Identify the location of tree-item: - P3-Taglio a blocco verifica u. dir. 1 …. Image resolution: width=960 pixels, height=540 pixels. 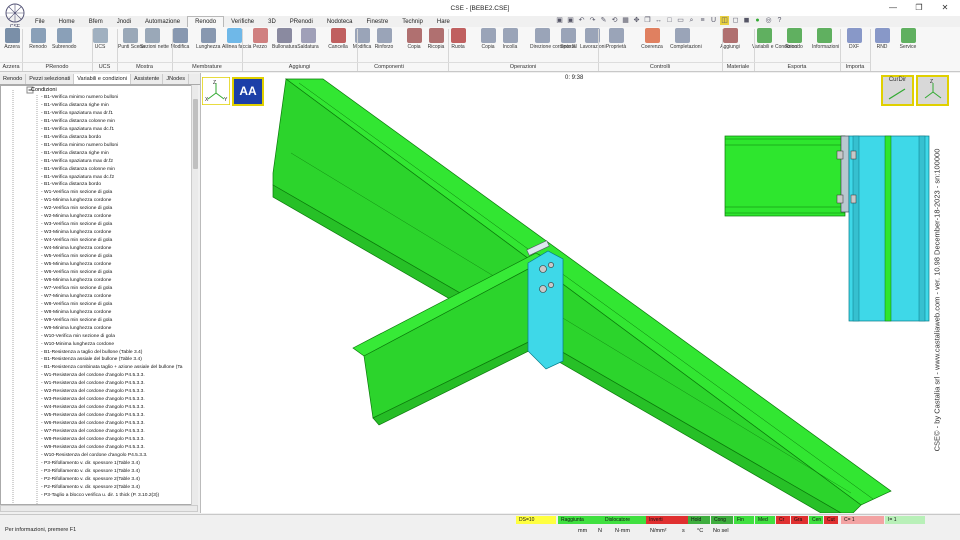
(112, 496).